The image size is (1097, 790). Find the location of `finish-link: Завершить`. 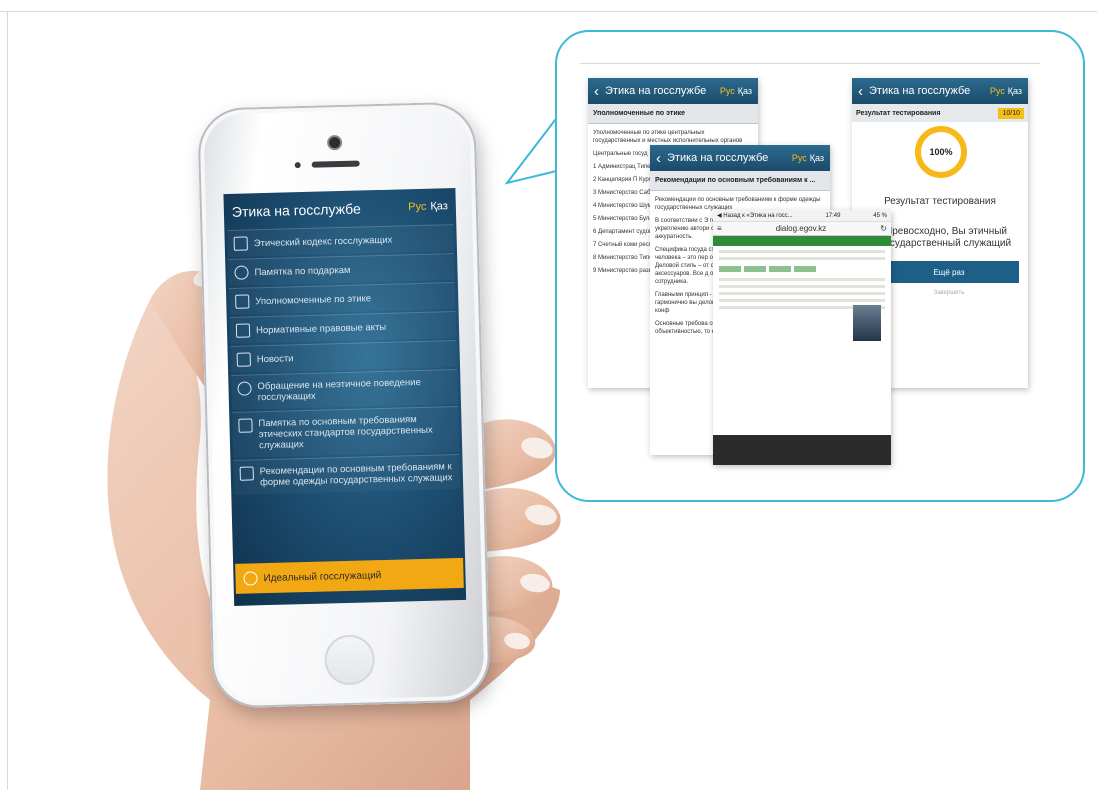

finish-link: Завершить is located at coordinates (949, 293).